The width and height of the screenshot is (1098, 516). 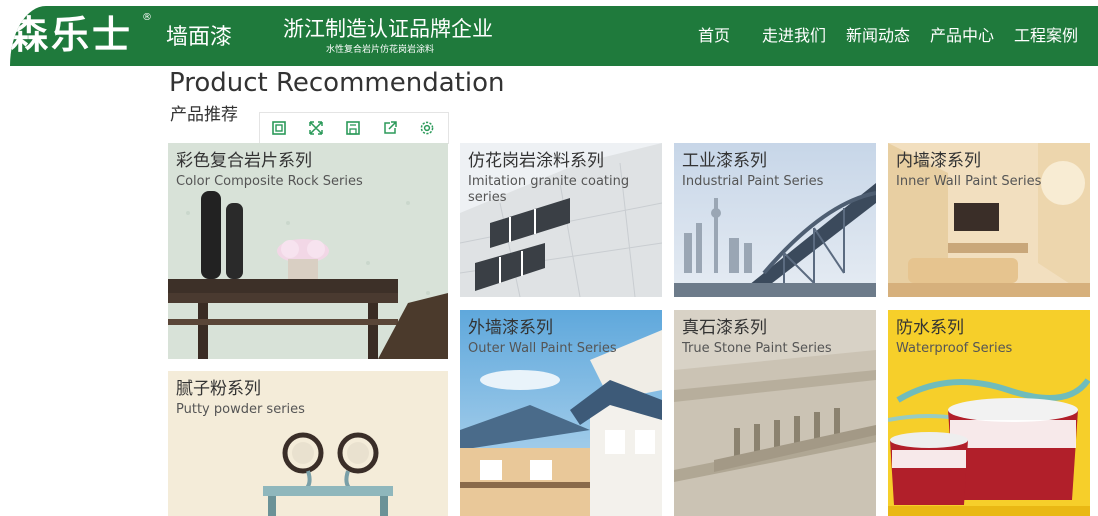 I want to click on settings-icon, so click(x=426, y=128).